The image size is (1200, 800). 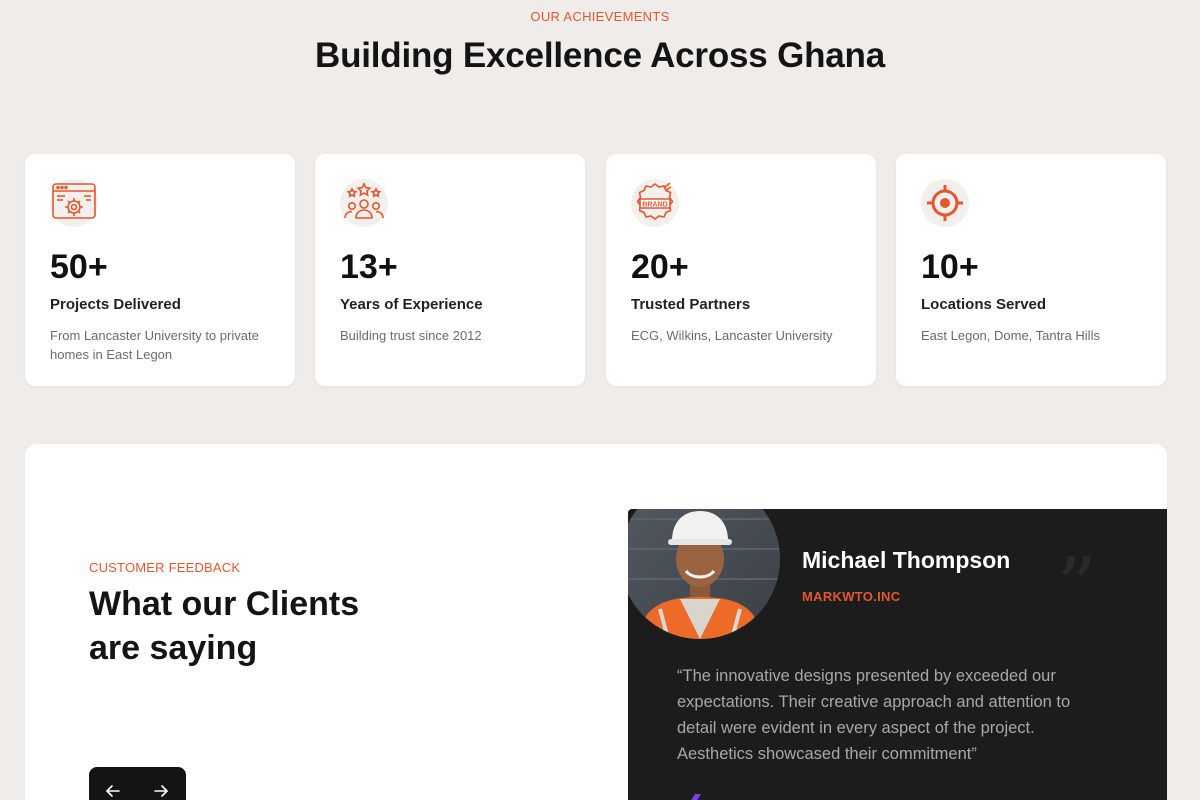 I want to click on feedback-title: What our Clients are saying, so click(x=224, y=626).